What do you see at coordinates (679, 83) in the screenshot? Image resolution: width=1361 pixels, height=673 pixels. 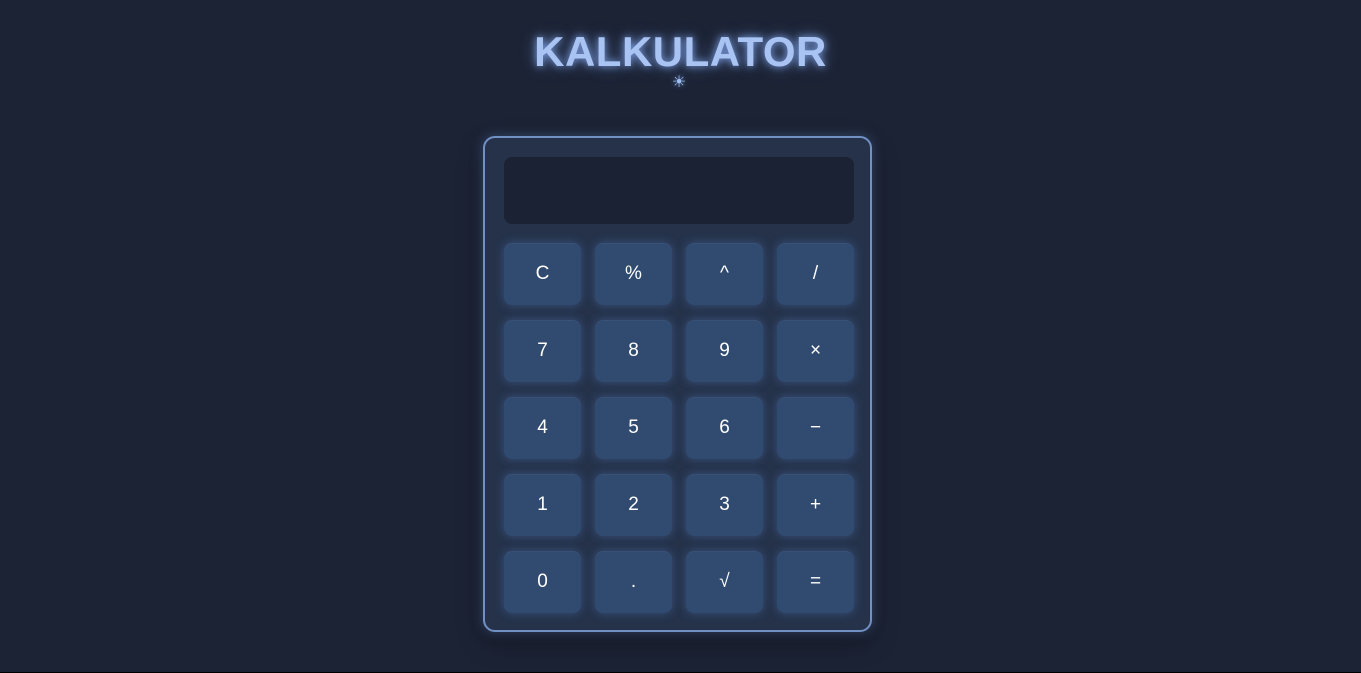 I see `sun-icon: ☀` at bounding box center [679, 83].